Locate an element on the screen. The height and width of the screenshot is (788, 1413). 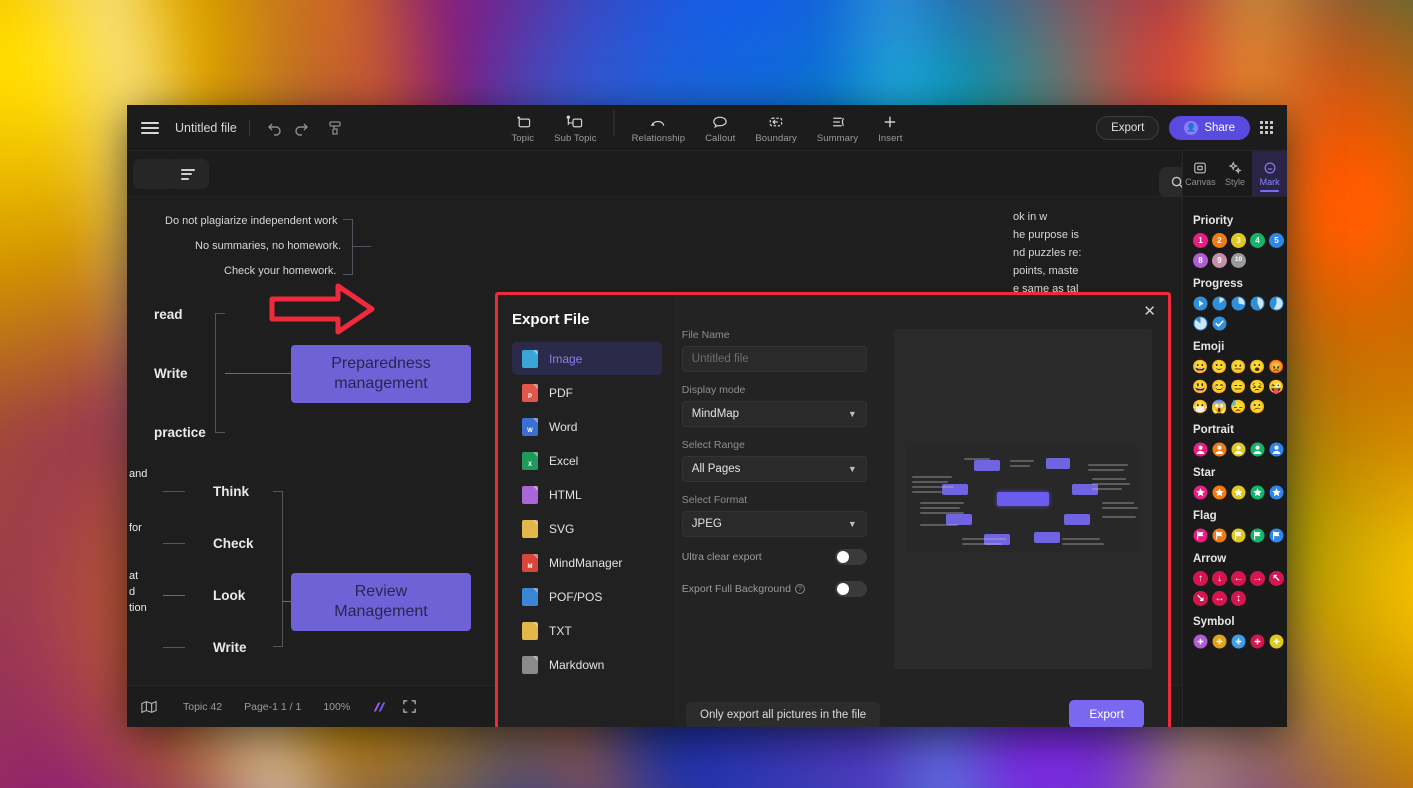
mark-priority-8: 9 is located at coordinates (1219, 260).